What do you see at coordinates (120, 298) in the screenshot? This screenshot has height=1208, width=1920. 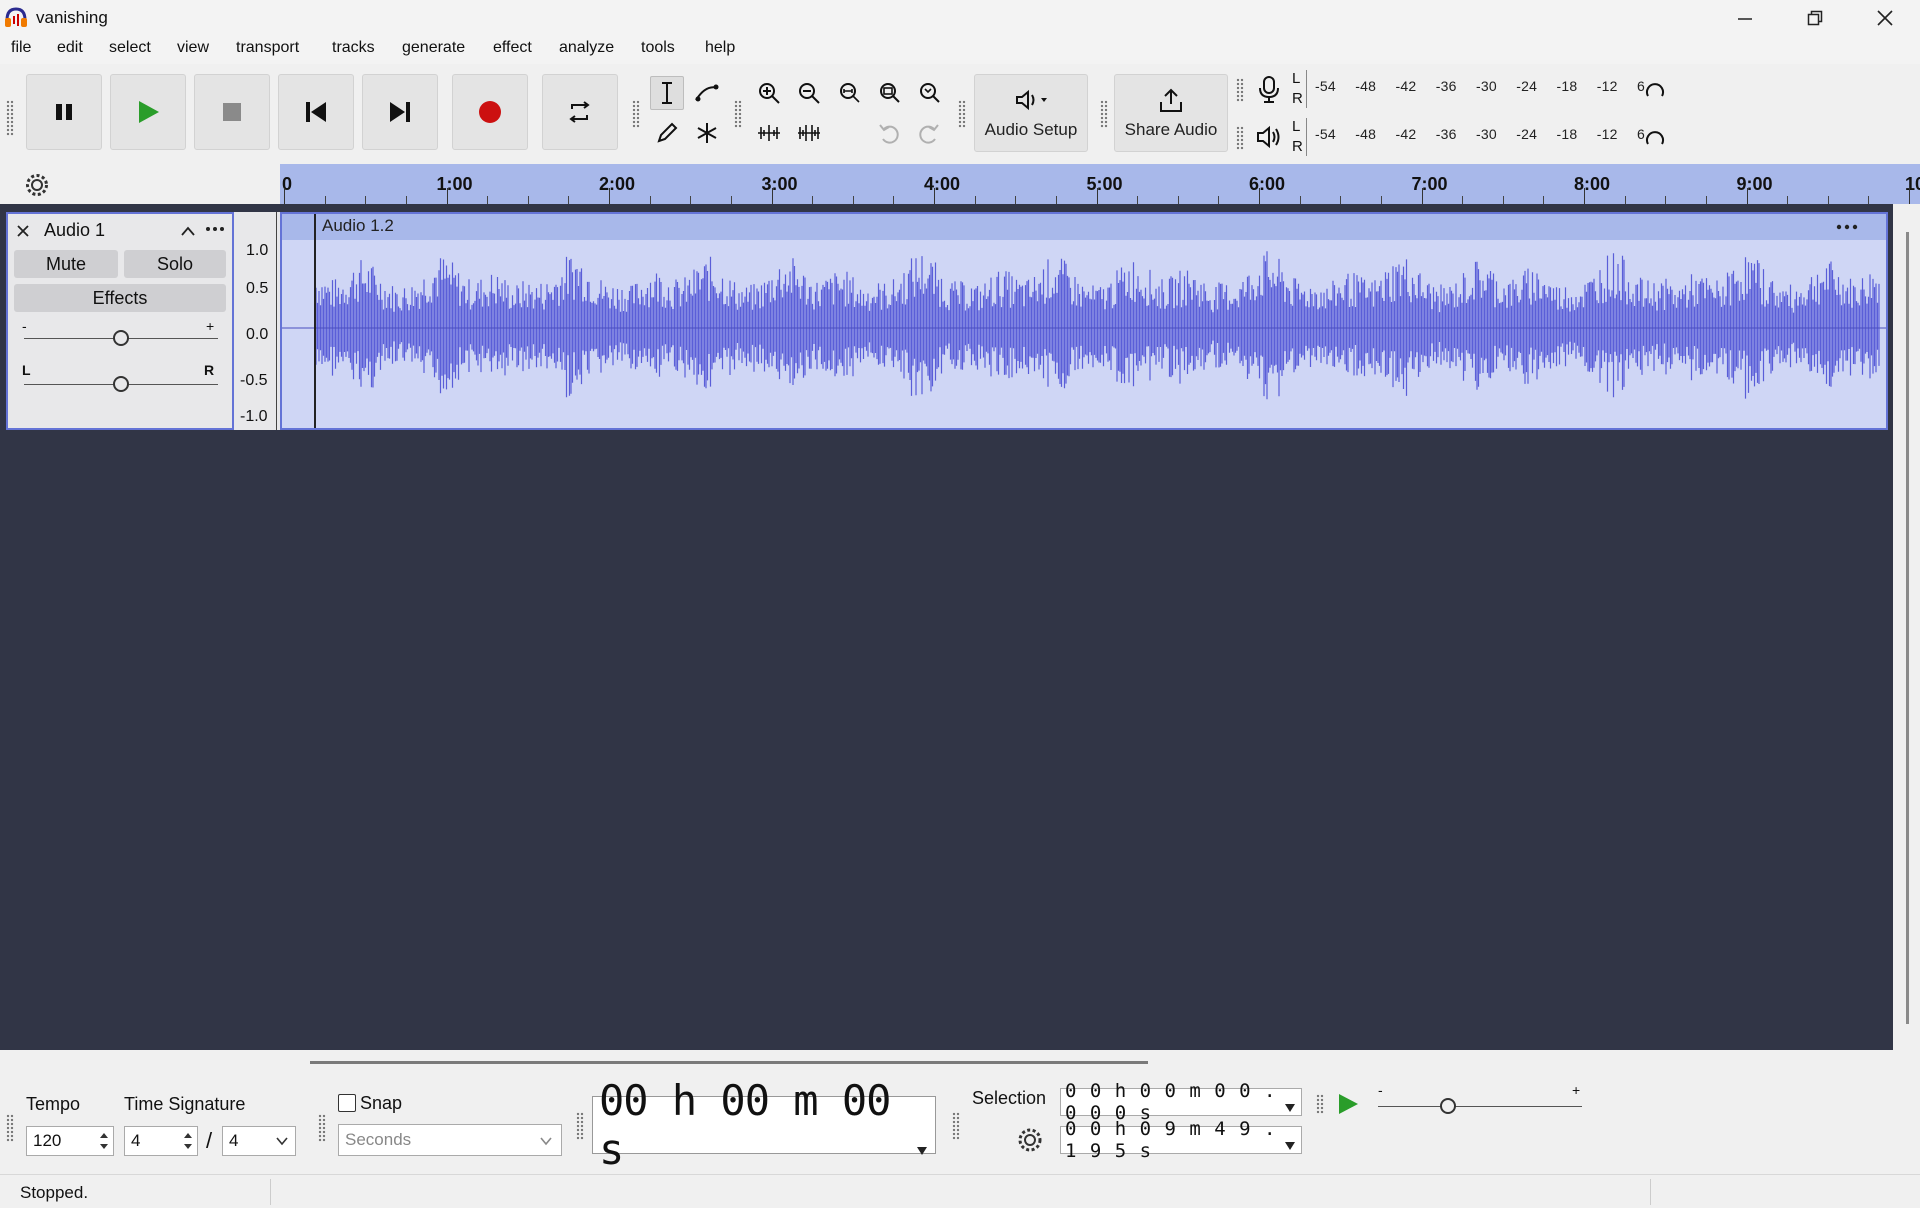 I see `effects-button: Effects` at bounding box center [120, 298].